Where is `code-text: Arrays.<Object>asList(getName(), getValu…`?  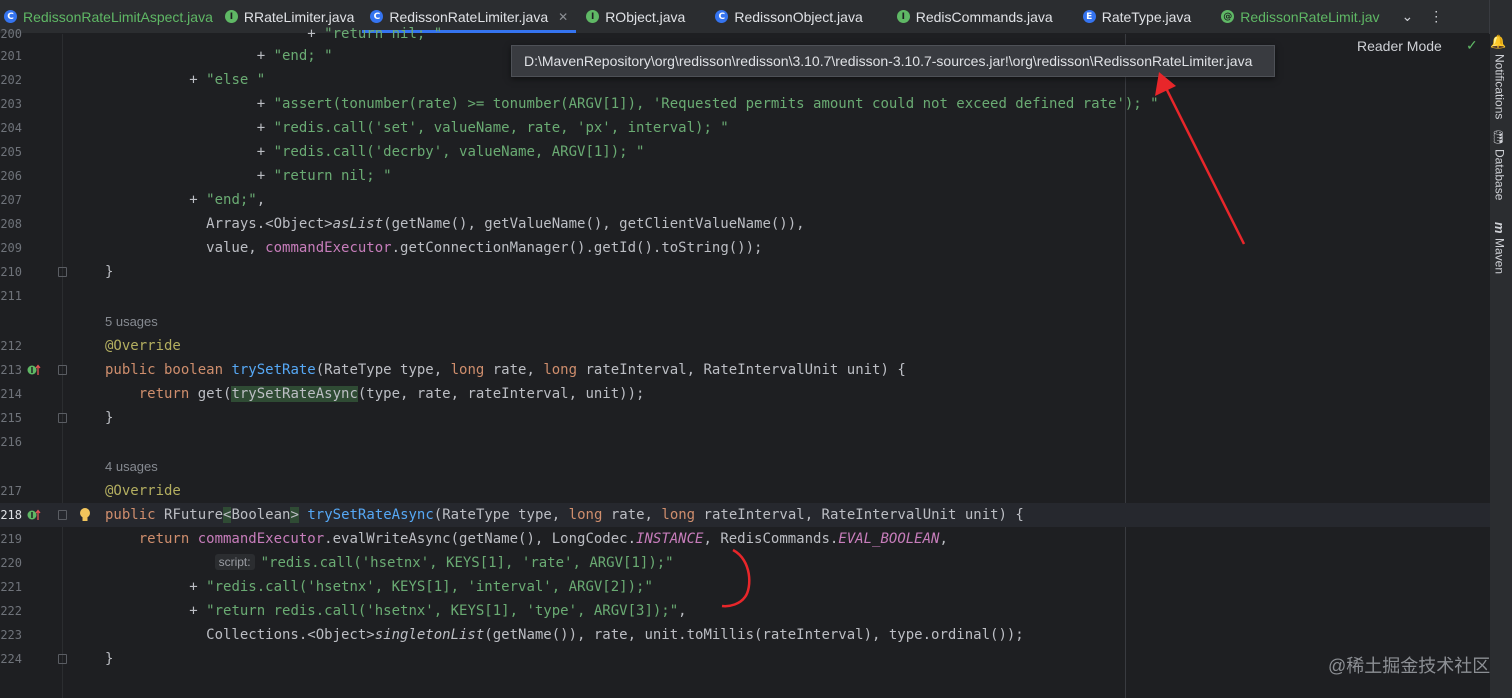
code-text: Arrays.<Object>asList(getName(), getValu… is located at coordinates (455, 224).